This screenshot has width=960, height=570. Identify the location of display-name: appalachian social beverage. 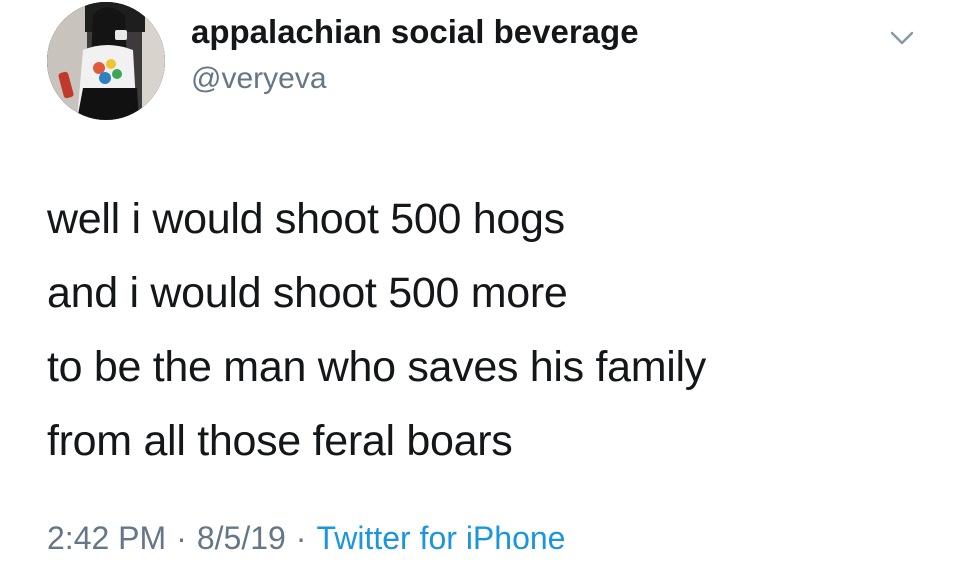
(415, 32).